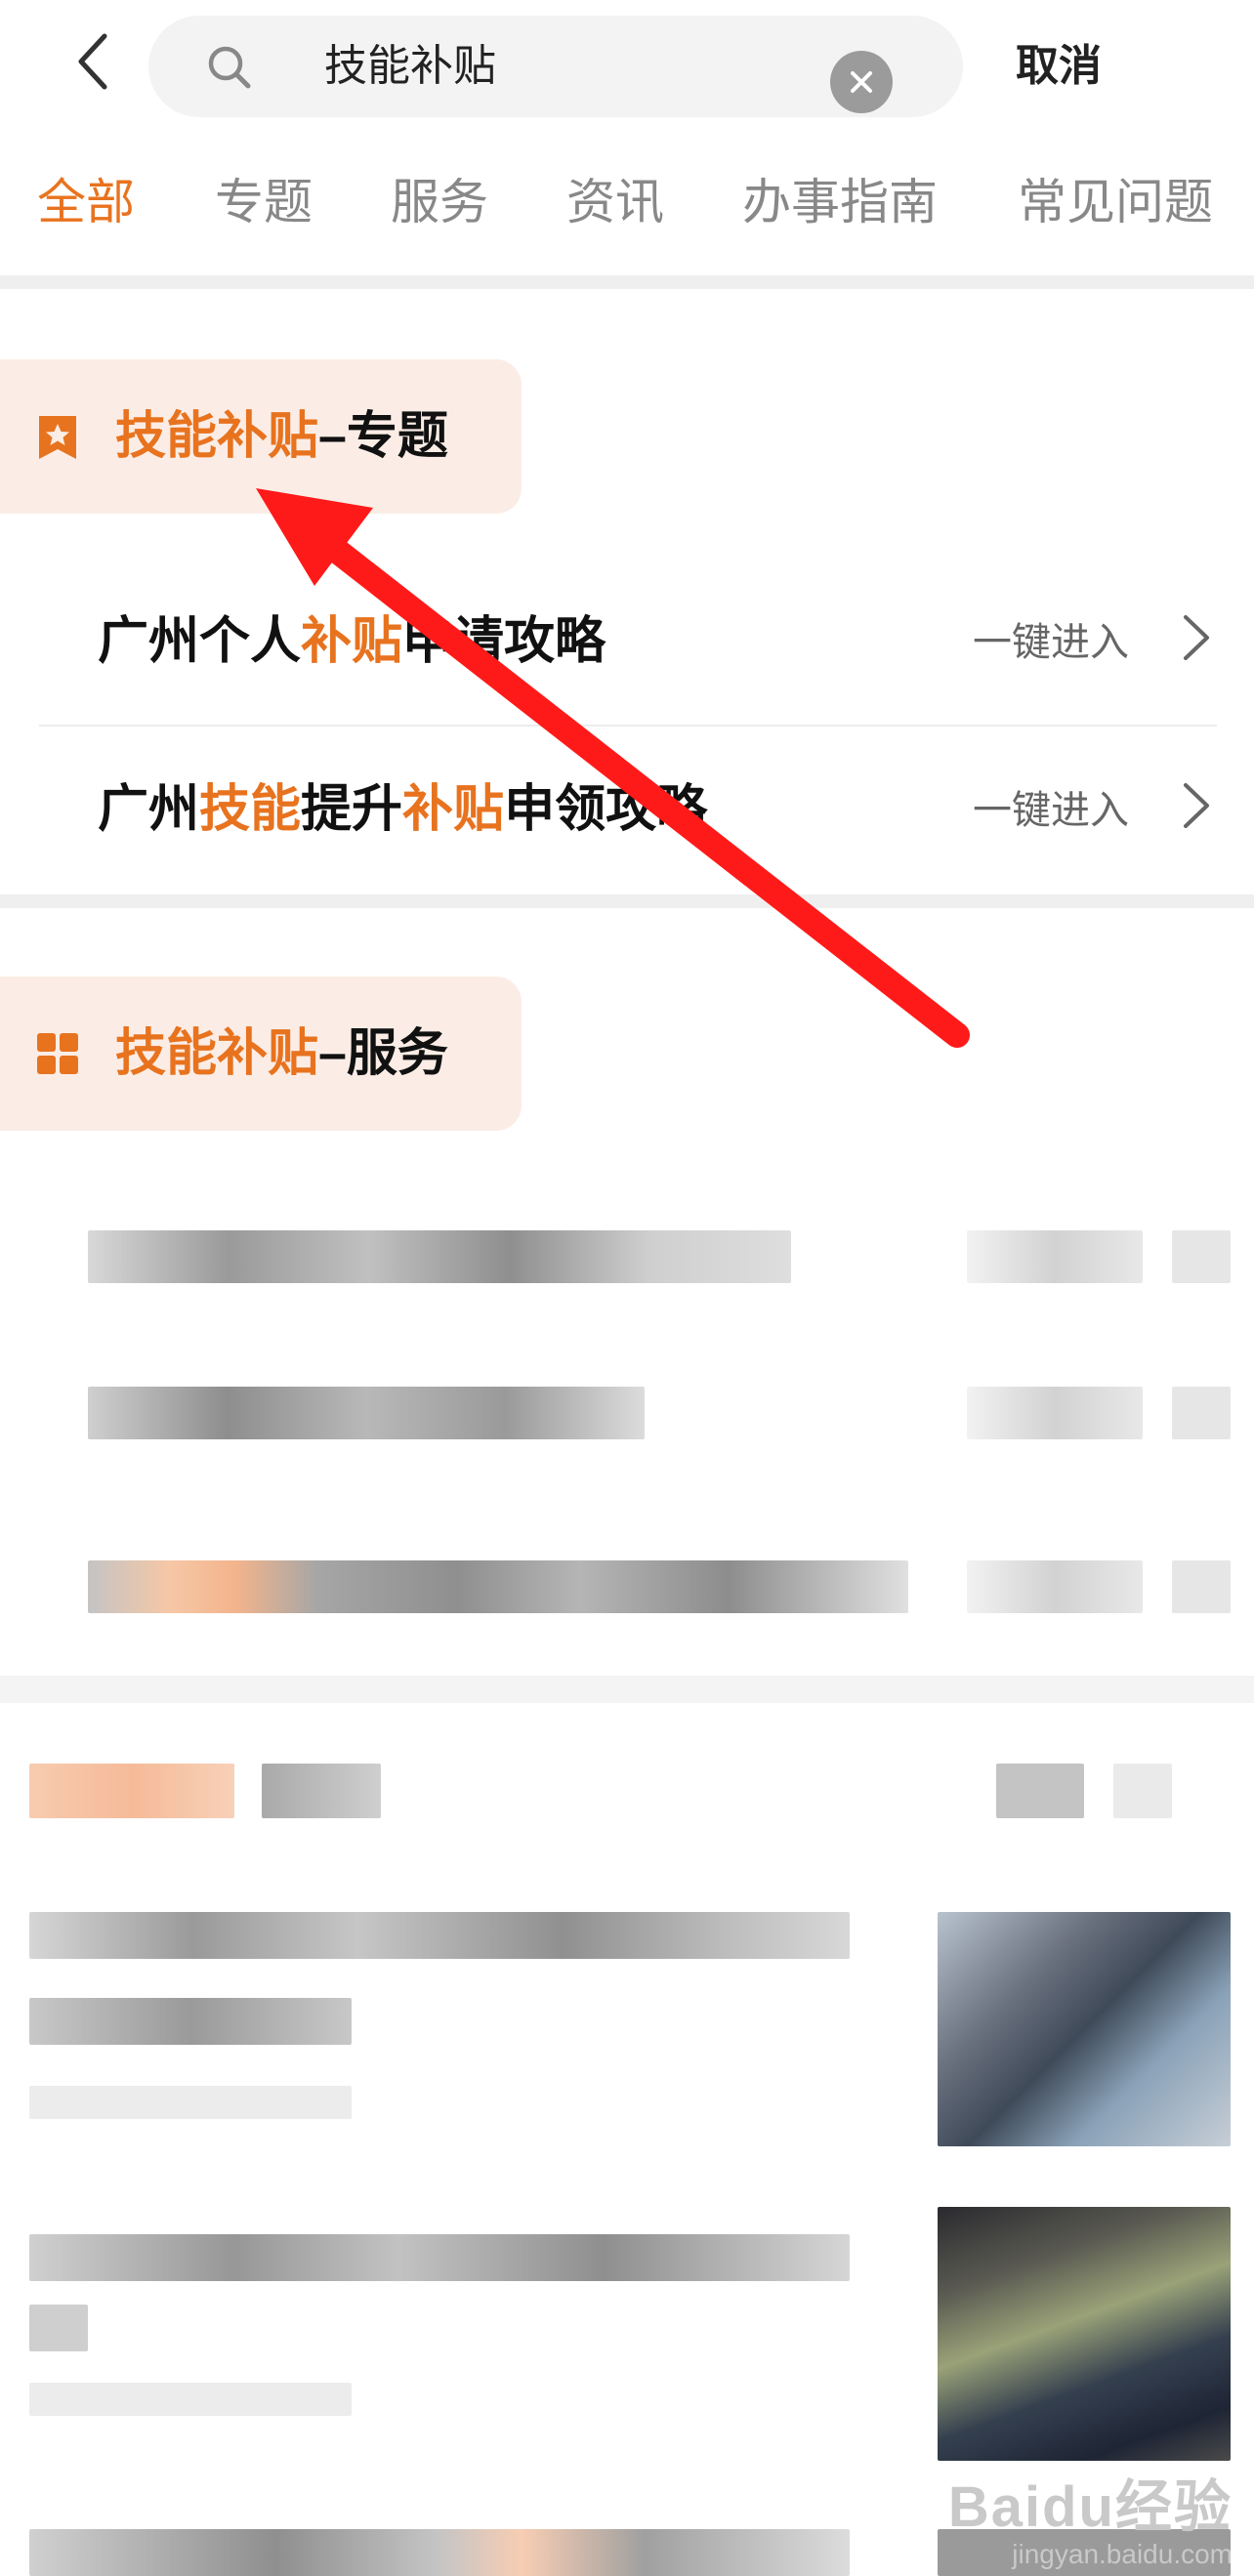  I want to click on section-title: 技能补贴–专题, so click(281, 436).